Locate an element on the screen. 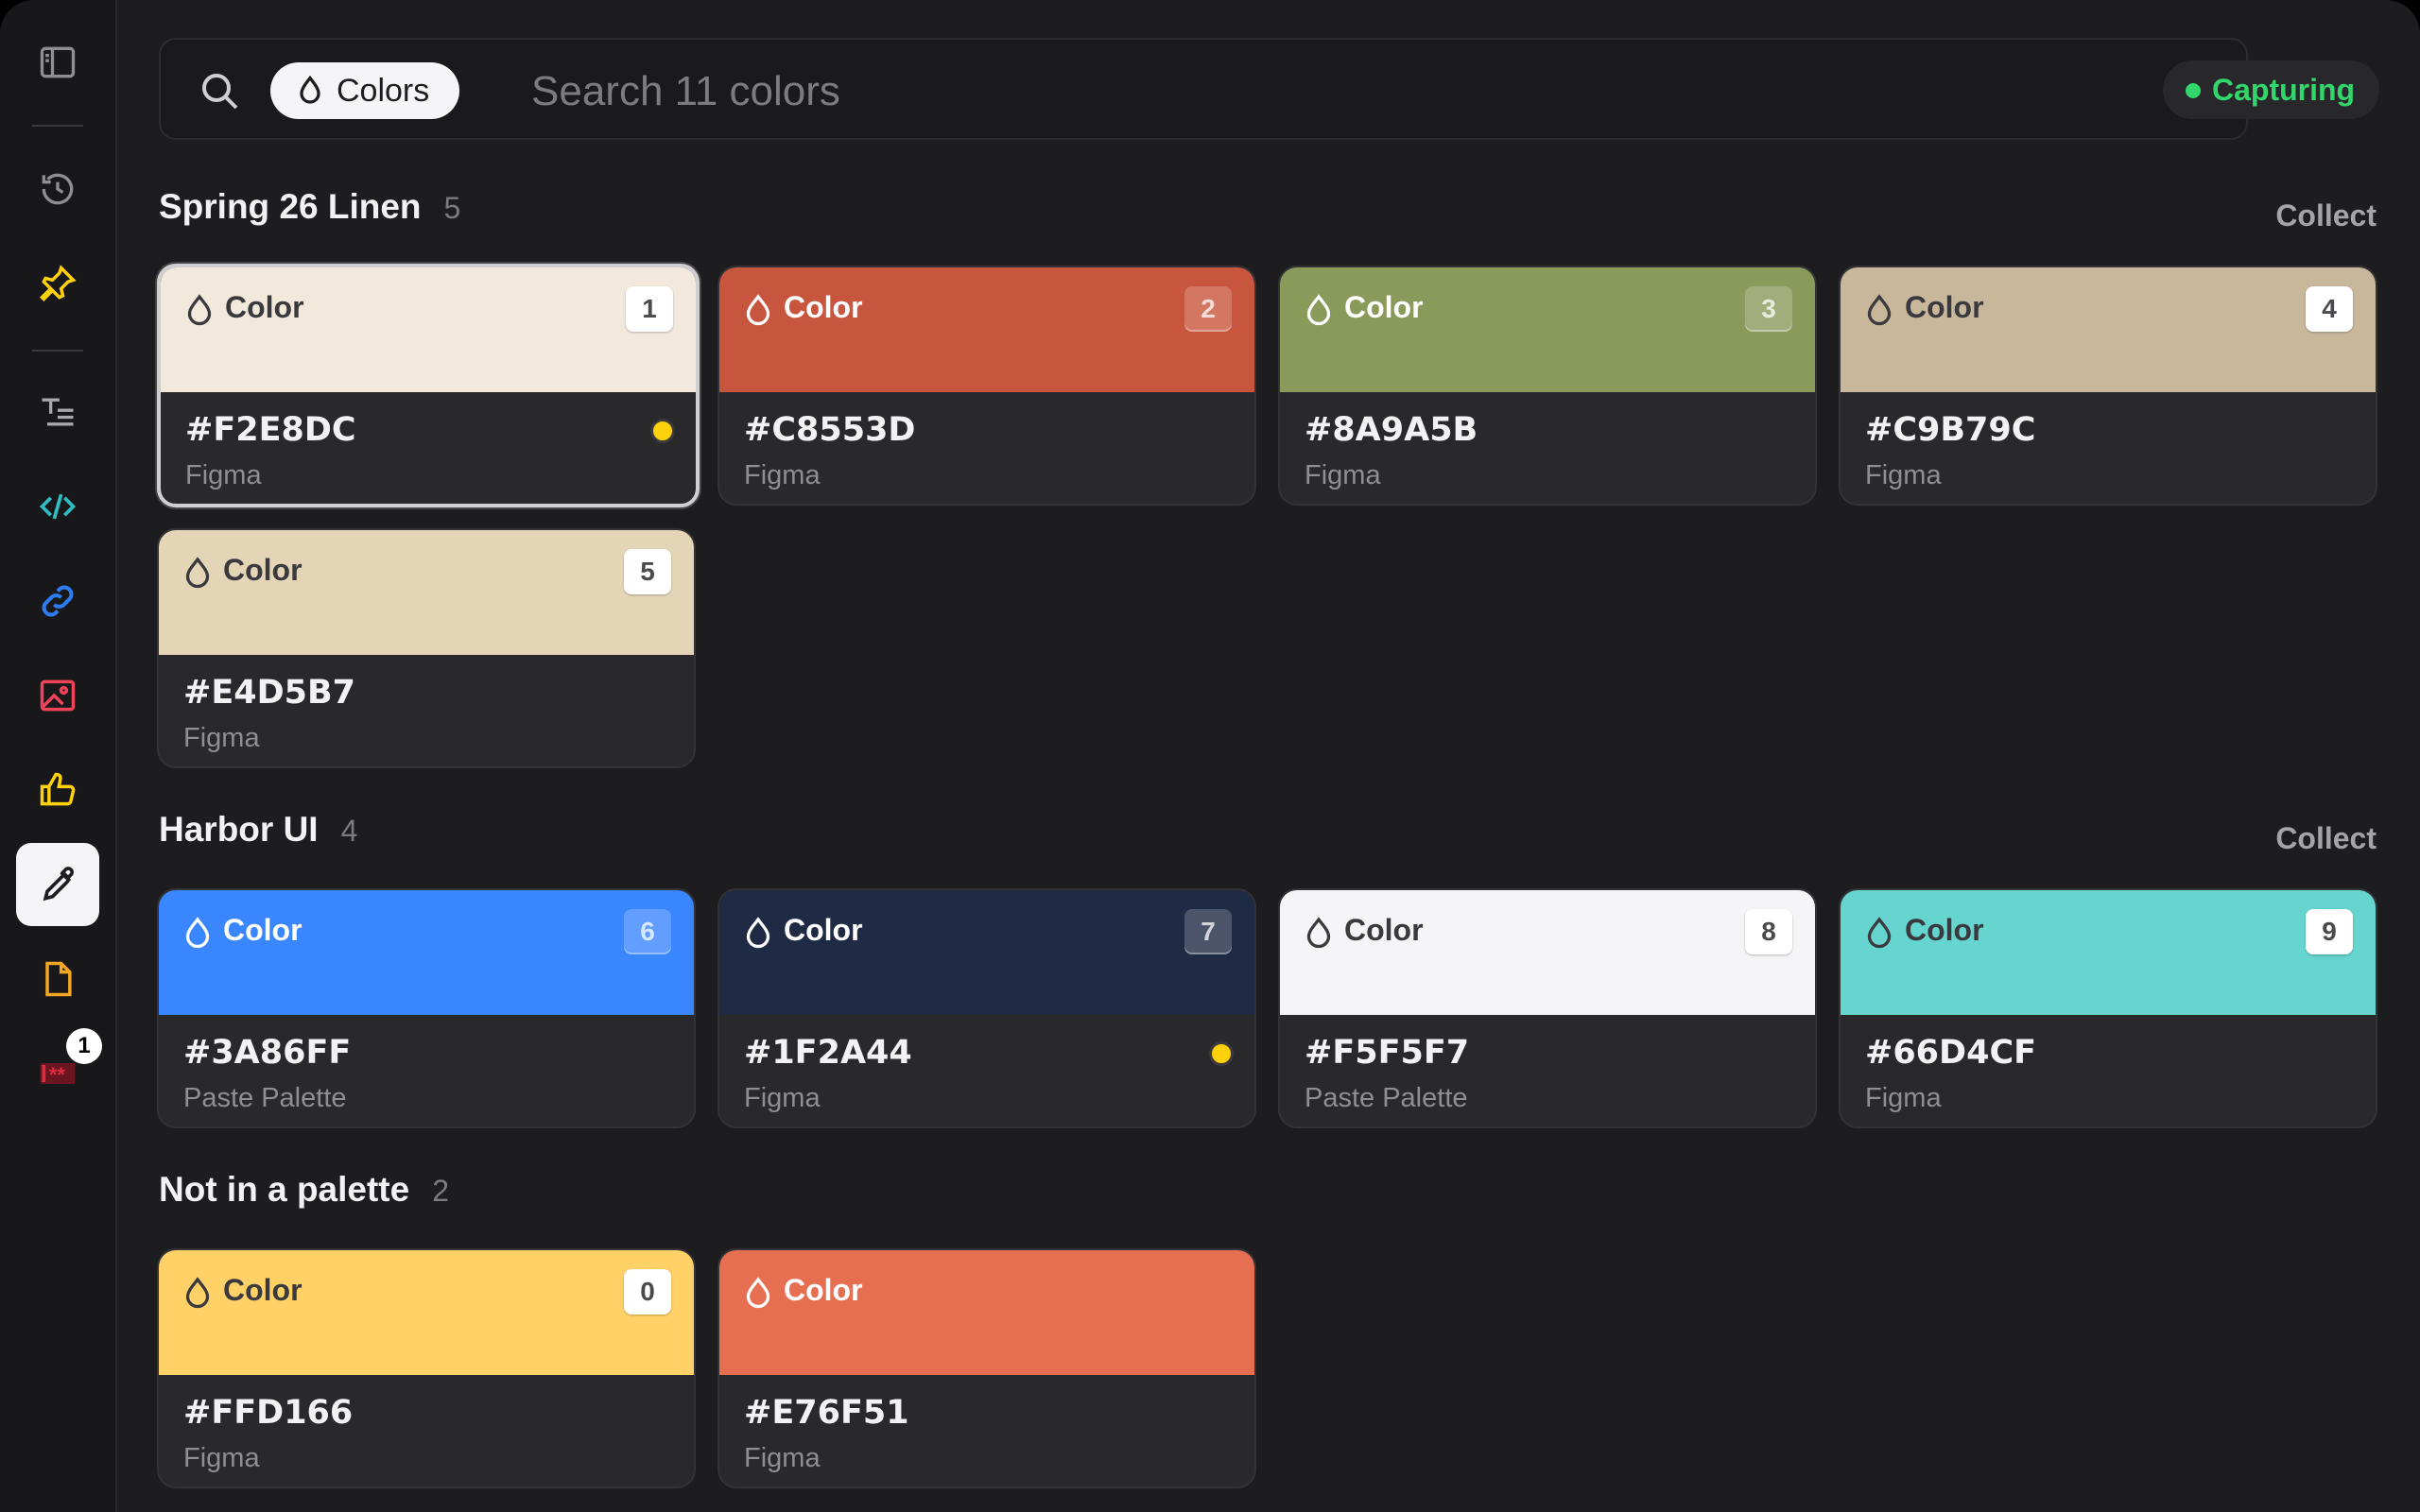 This screenshot has width=2420, height=1512. section-header: Not in a palette 2 is located at coordinates (304, 1196).